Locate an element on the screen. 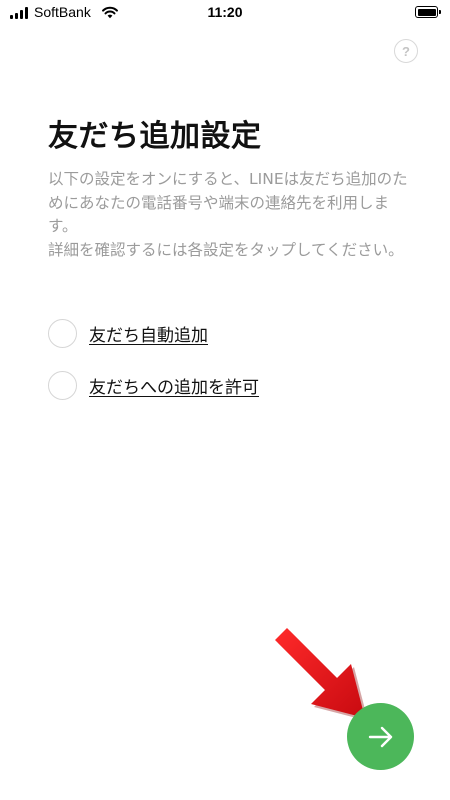 The image size is (450, 800). arrow-right-icon is located at coordinates (380, 736).